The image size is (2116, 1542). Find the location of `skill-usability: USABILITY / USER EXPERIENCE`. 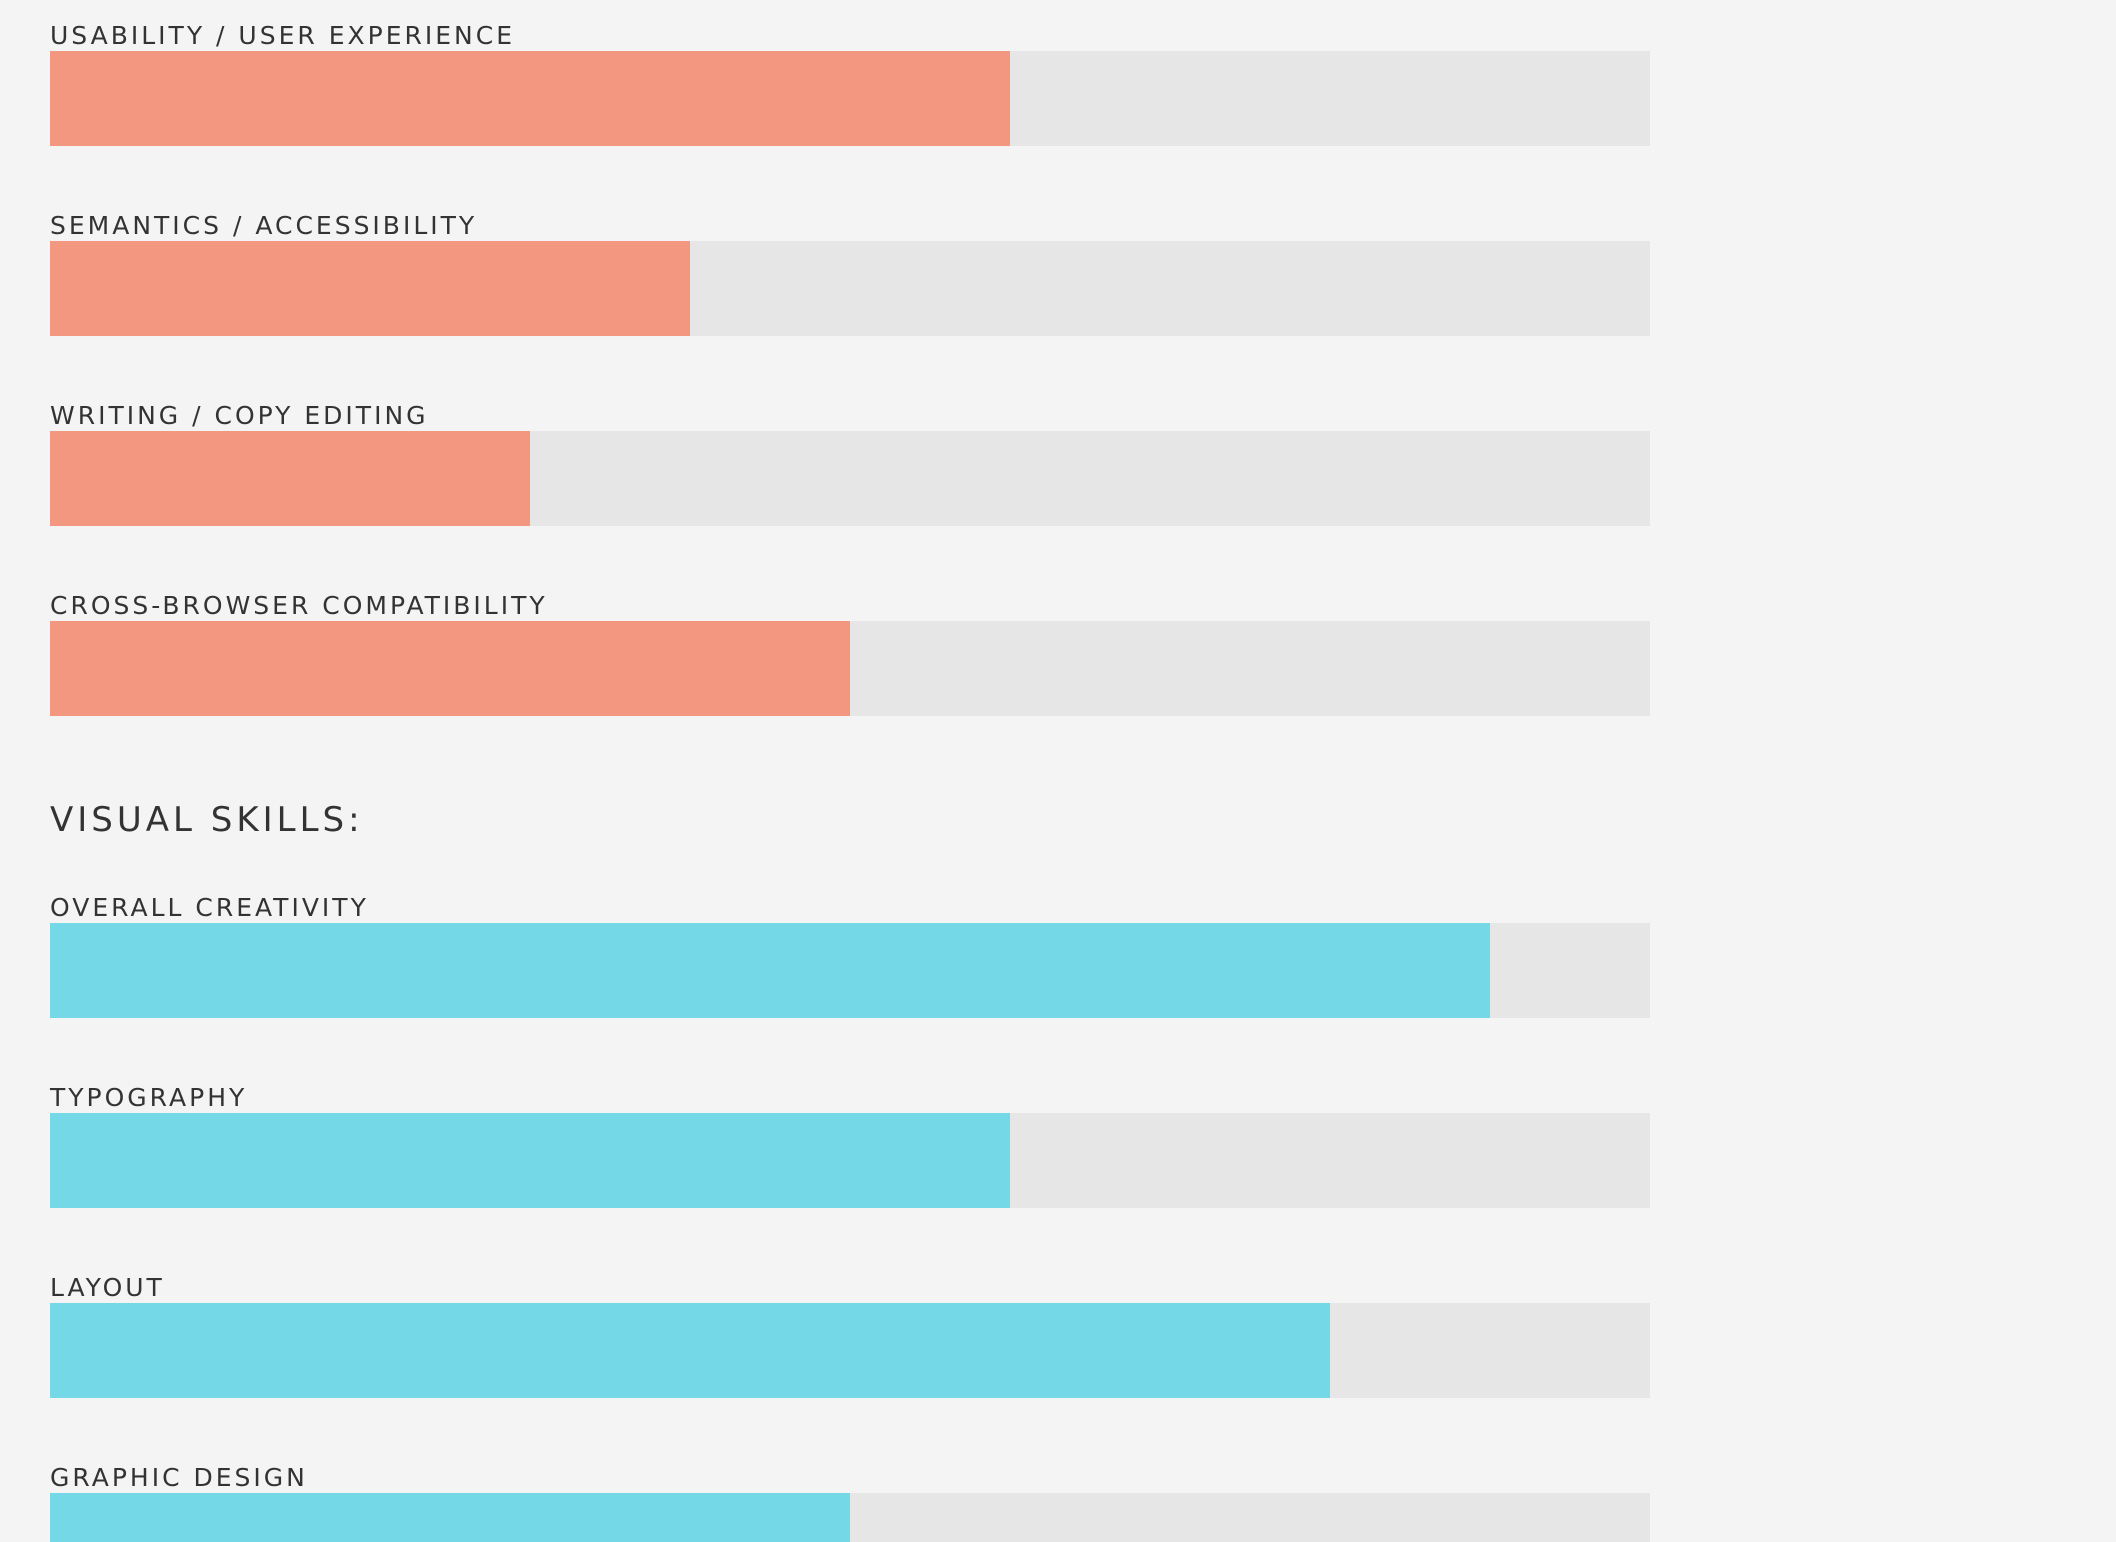

skill-usability: USABILITY / USER EXPERIENCE is located at coordinates (850, 78).